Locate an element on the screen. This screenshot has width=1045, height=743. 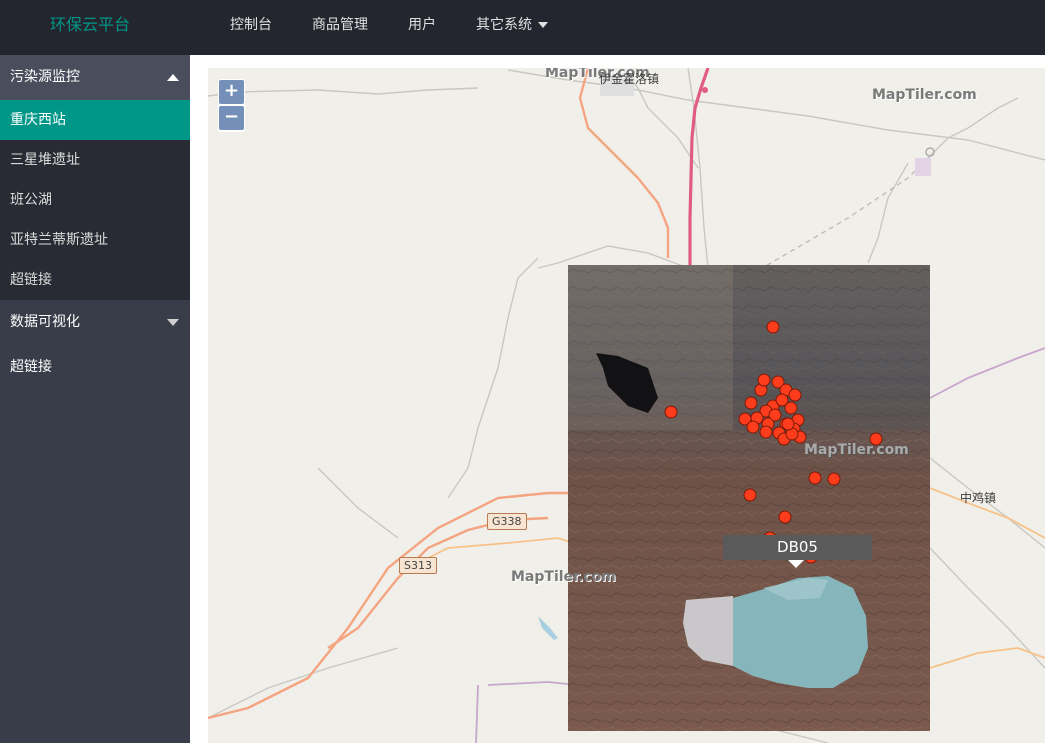
road-shield-g338: G338 is located at coordinates (507, 521).